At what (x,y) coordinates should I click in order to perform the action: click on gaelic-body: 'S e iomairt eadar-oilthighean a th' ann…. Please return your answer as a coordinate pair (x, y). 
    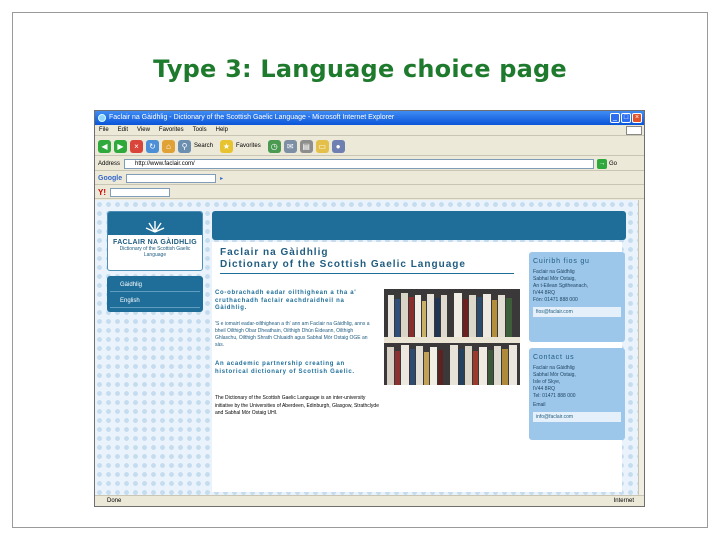
    Looking at the image, I should click on (292, 334).